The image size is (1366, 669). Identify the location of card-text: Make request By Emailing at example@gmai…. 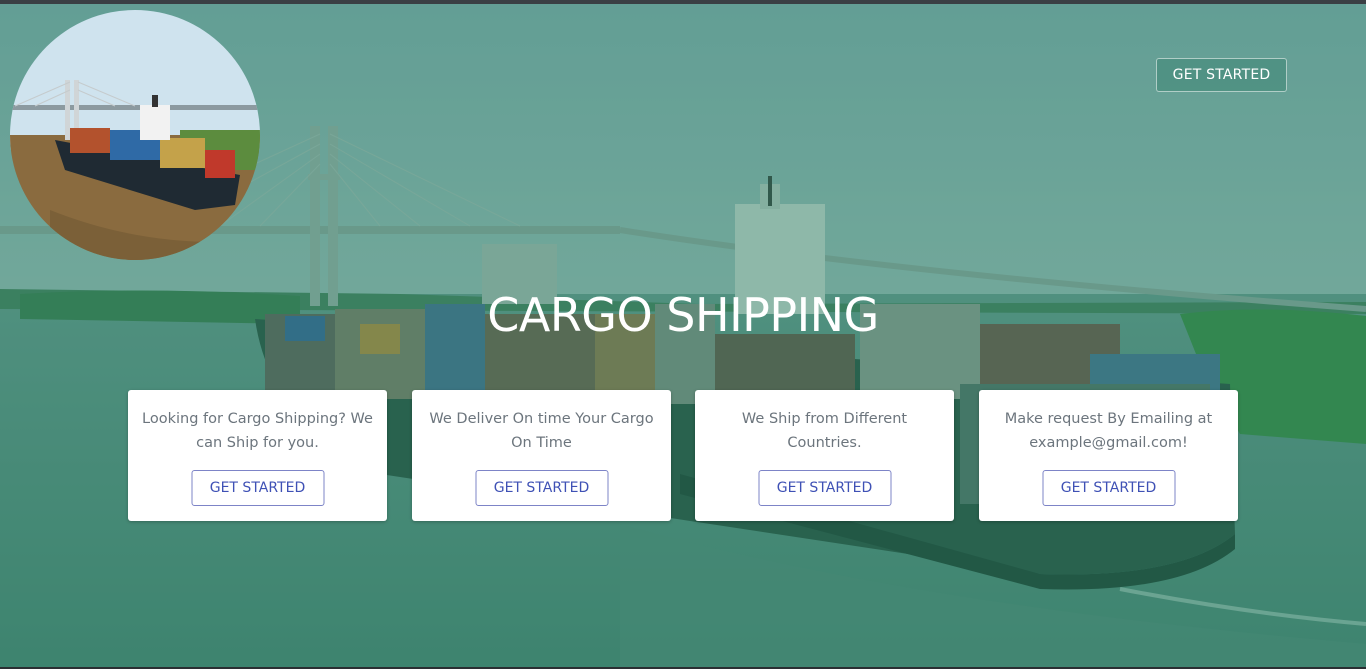
(1108, 431).